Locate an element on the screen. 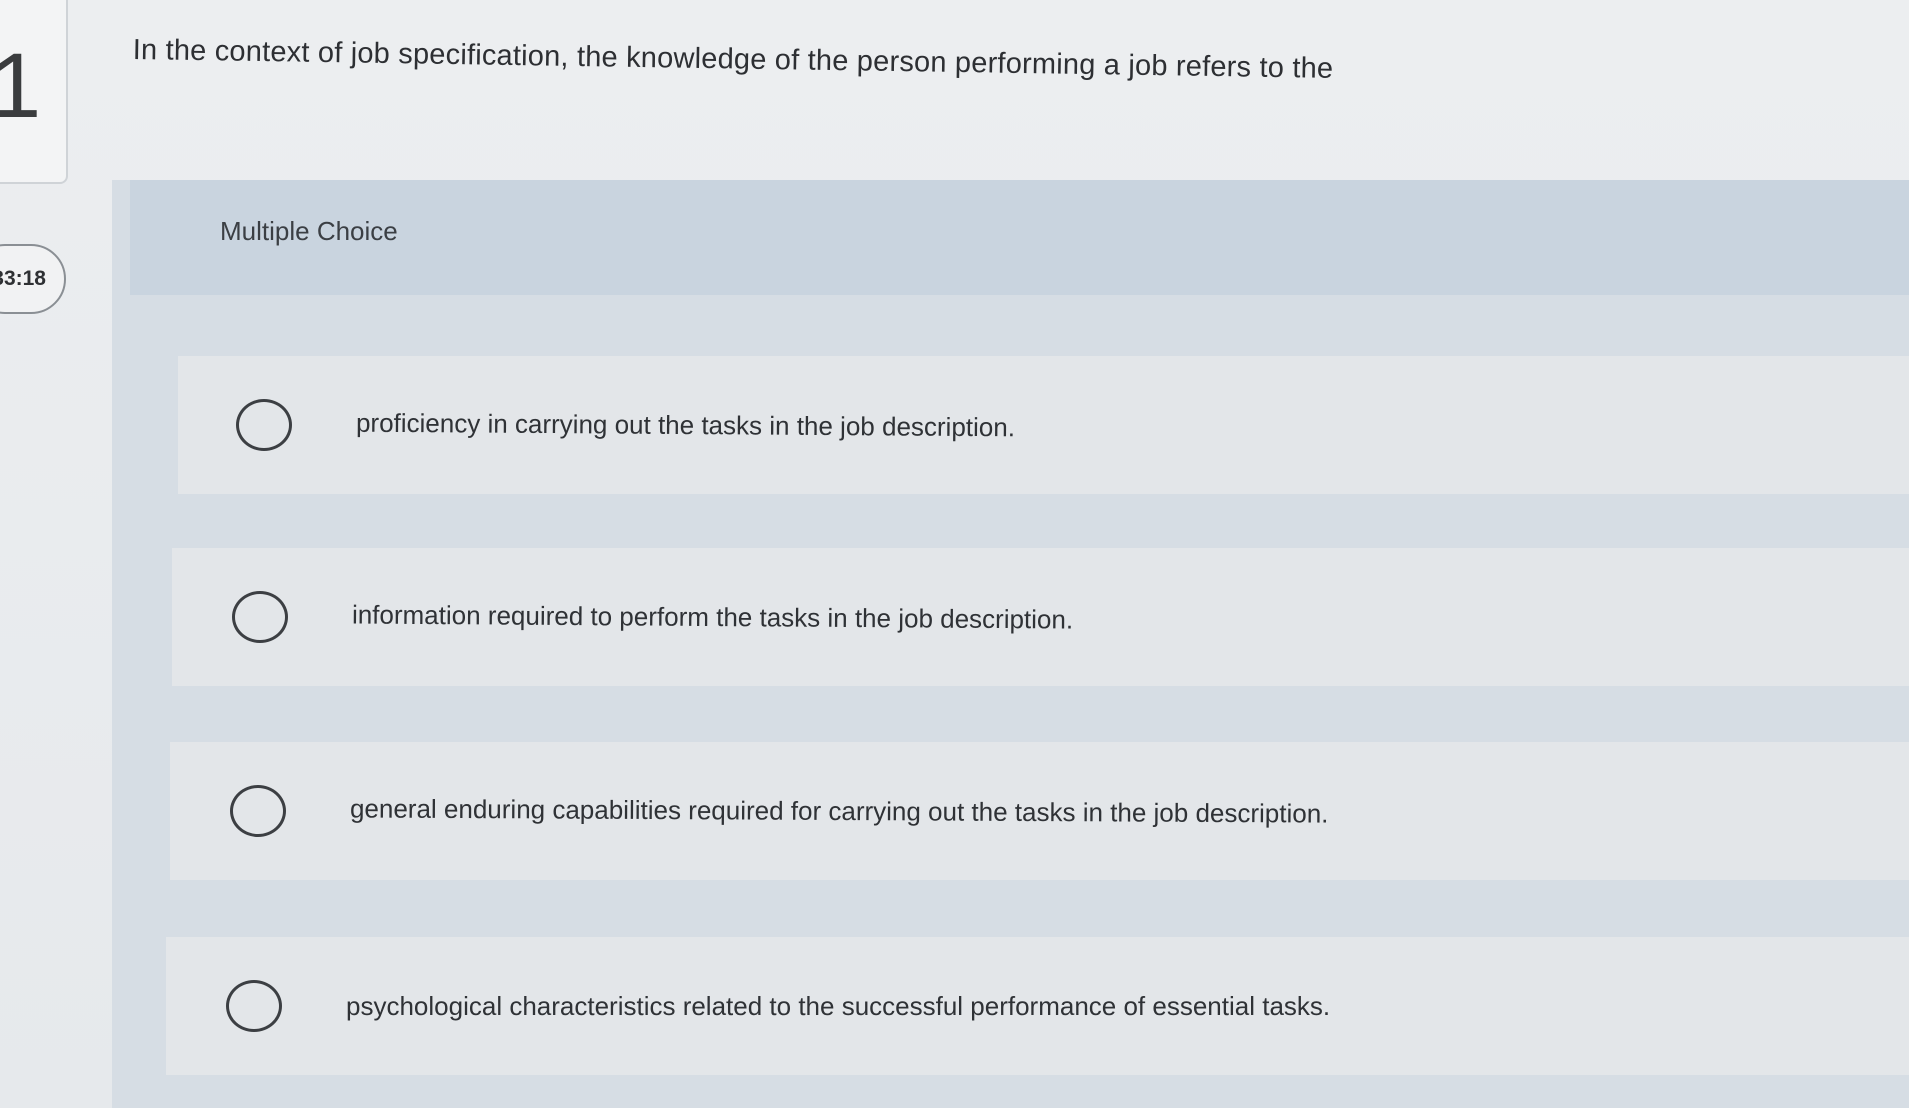  question-type-label: Multiple Choice is located at coordinates (309, 231).